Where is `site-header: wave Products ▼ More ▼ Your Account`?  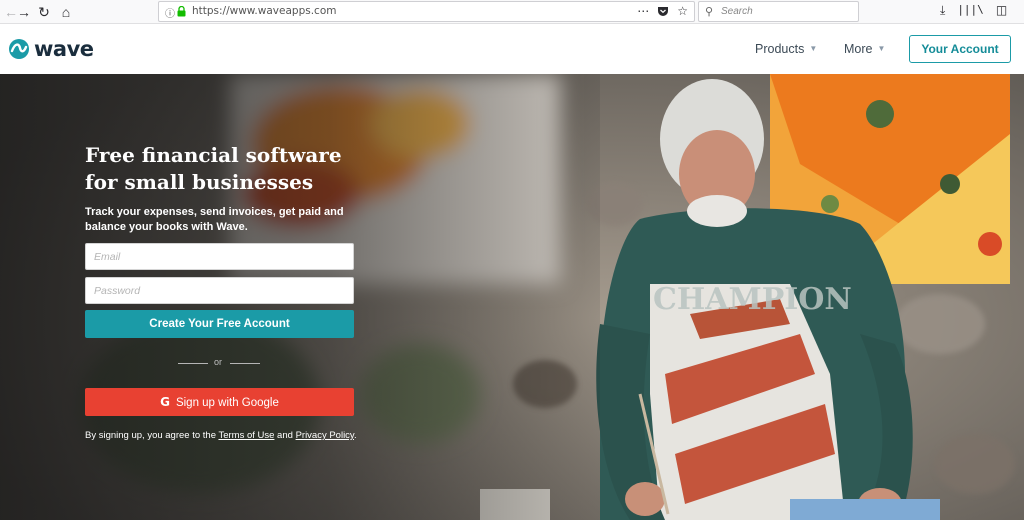 site-header: wave Products ▼ More ▼ Your Account is located at coordinates (512, 49).